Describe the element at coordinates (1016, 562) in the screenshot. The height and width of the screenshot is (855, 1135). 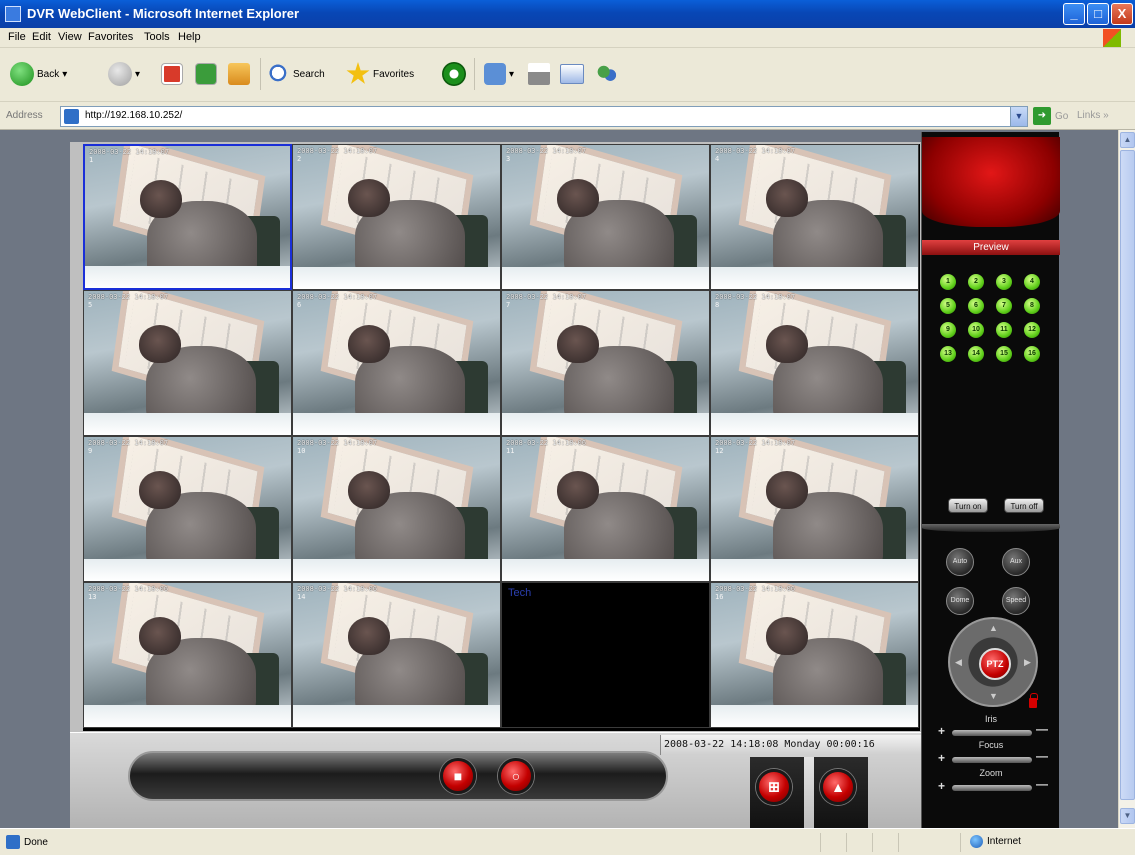
I see `ptz-aux-button: Aux` at that location.